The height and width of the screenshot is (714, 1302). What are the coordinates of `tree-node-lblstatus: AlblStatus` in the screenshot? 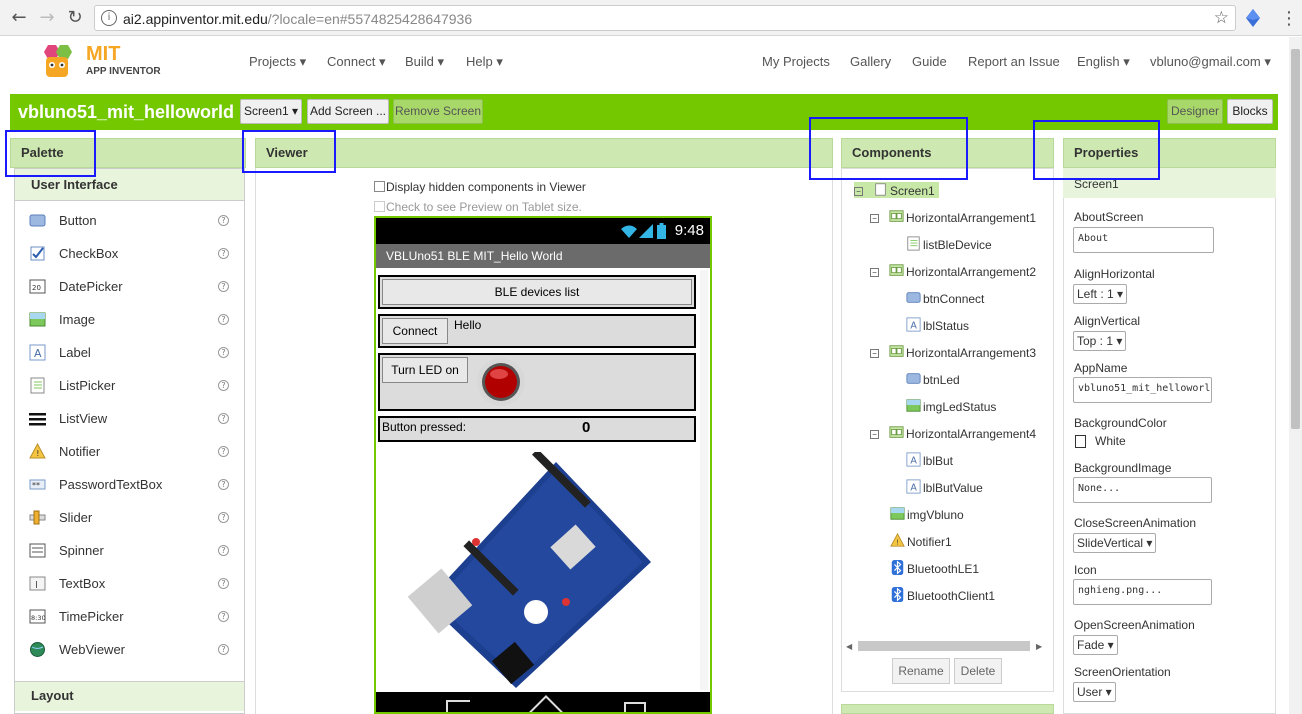 It's located at (937, 325).